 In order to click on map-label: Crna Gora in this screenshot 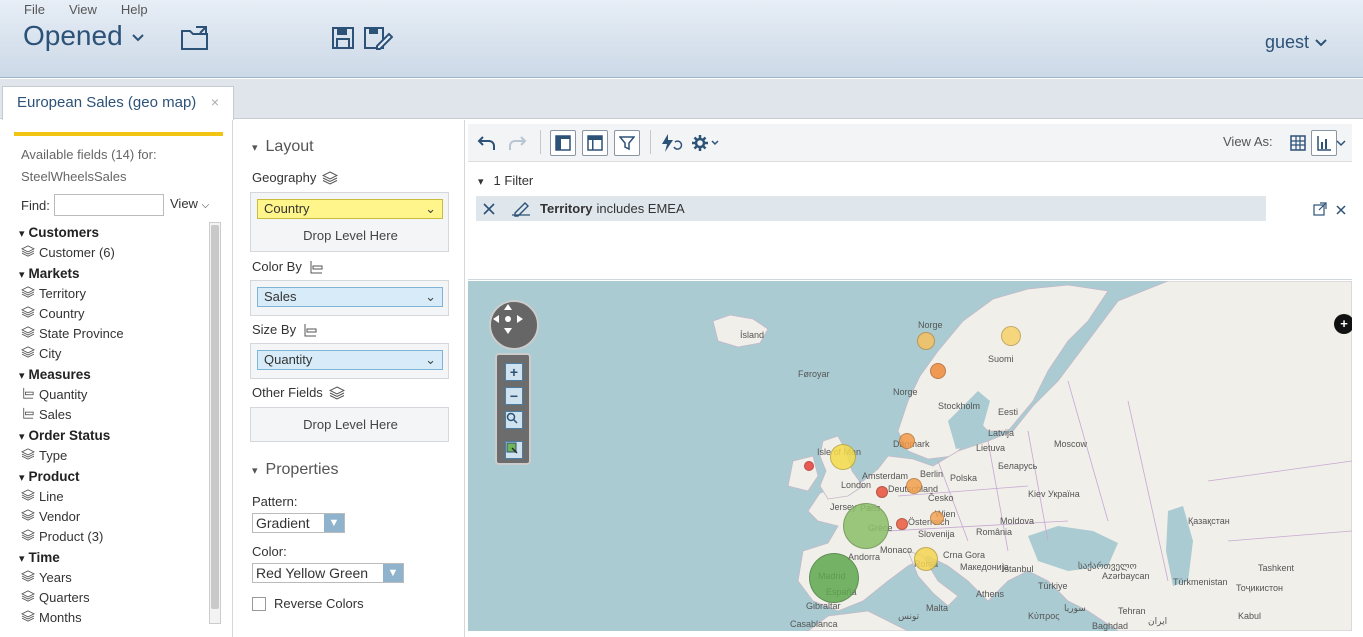, I will do `click(964, 555)`.